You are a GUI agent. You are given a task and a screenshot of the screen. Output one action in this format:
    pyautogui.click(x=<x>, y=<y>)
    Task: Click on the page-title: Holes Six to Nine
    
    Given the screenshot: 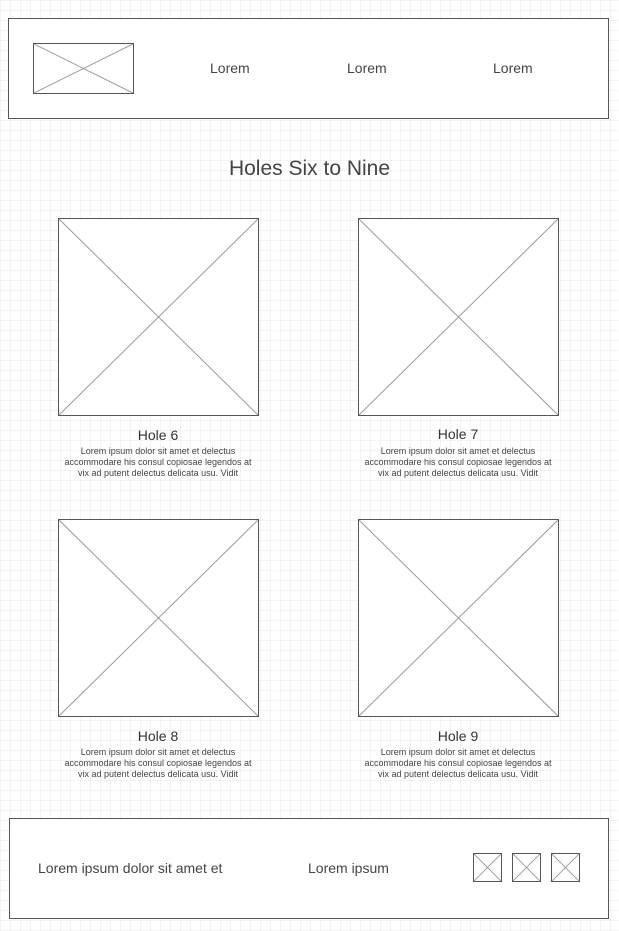 What is the action you would take?
    pyautogui.click(x=309, y=168)
    